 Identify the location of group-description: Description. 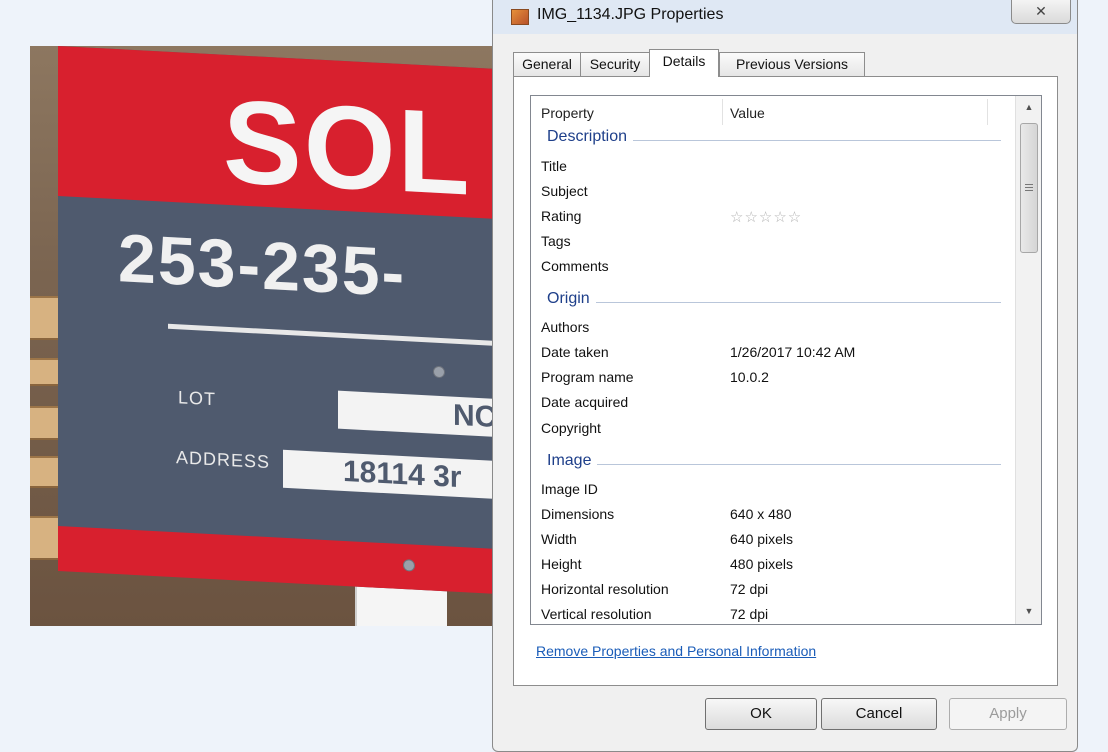
(770, 140).